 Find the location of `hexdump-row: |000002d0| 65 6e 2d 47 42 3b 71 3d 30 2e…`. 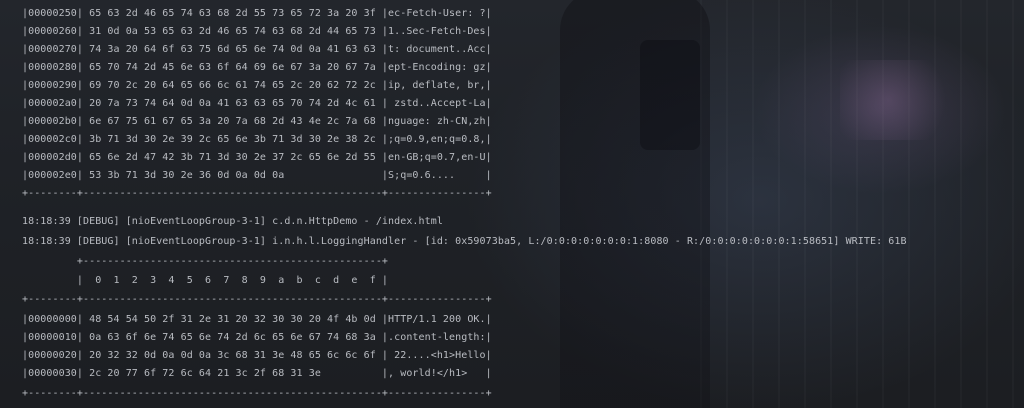

hexdump-row: |000002d0| 65 6e 2d 47 42 3b 71 3d 30 2e… is located at coordinates (257, 157).